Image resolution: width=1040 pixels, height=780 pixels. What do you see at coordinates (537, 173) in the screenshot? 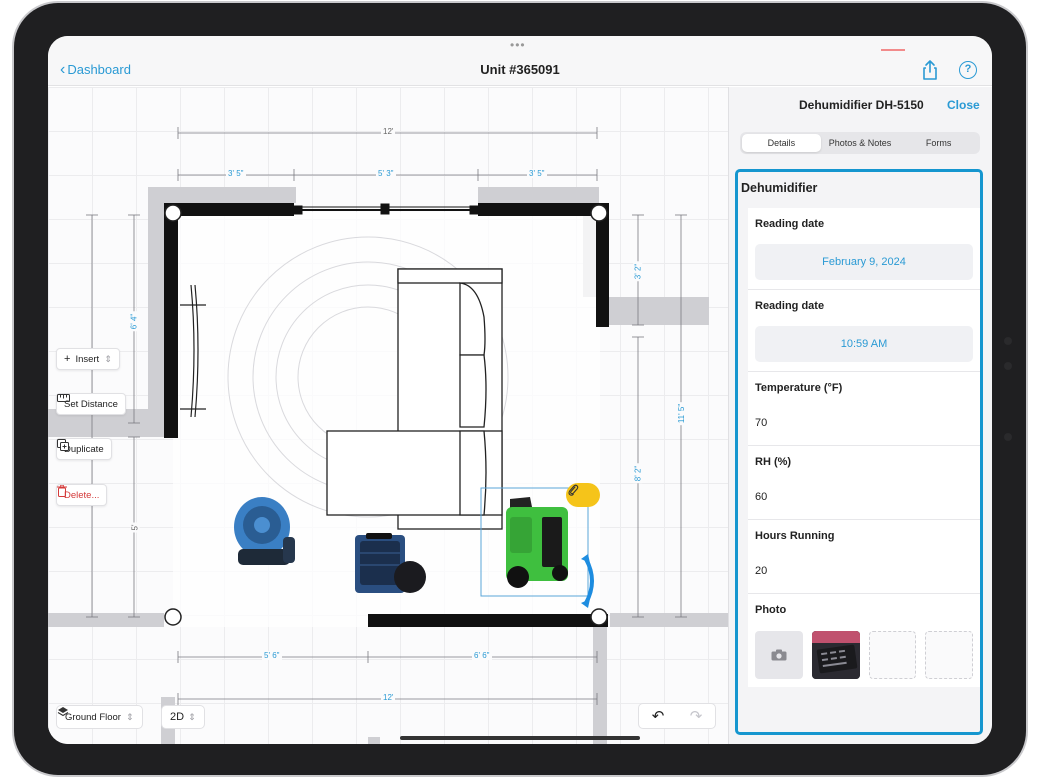
I see `dim-label-top-right: 3' 5"` at bounding box center [537, 173].